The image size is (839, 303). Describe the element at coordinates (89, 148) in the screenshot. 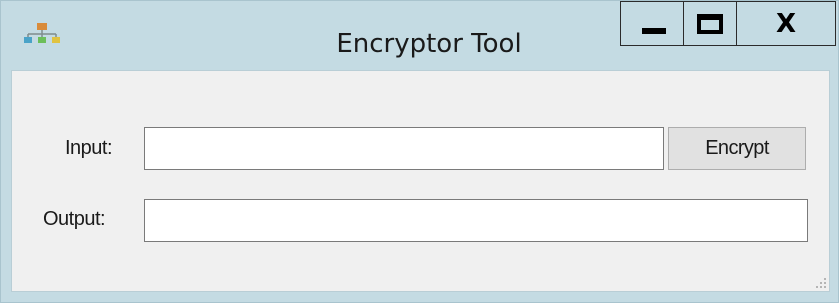

I see `input-label: Input:` at that location.